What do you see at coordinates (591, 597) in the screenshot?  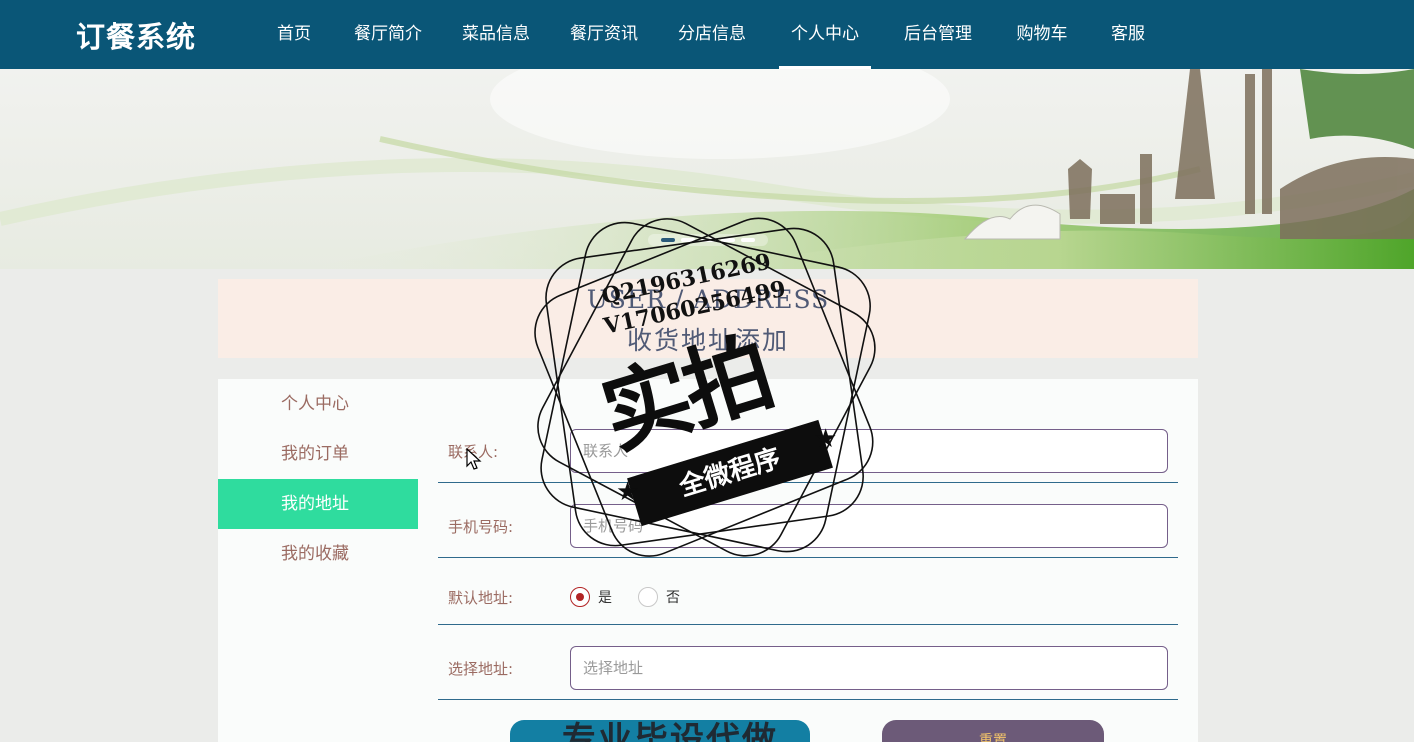 I see `default-address-yes-radio: 是` at bounding box center [591, 597].